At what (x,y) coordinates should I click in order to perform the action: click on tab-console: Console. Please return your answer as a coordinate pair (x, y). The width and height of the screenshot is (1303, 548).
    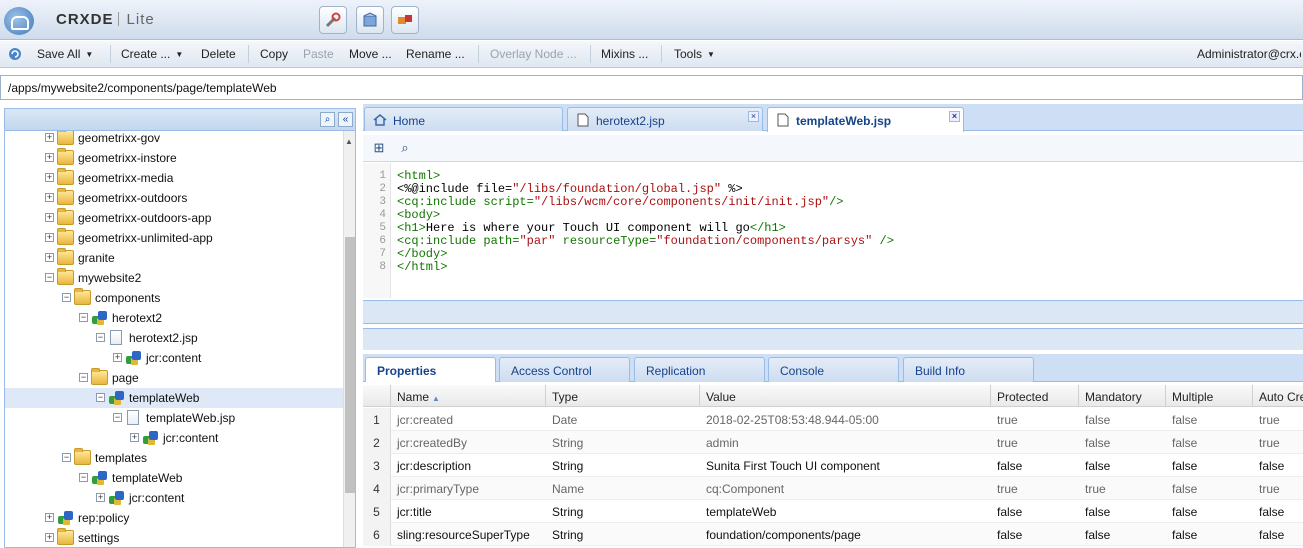
    Looking at the image, I should click on (833, 369).